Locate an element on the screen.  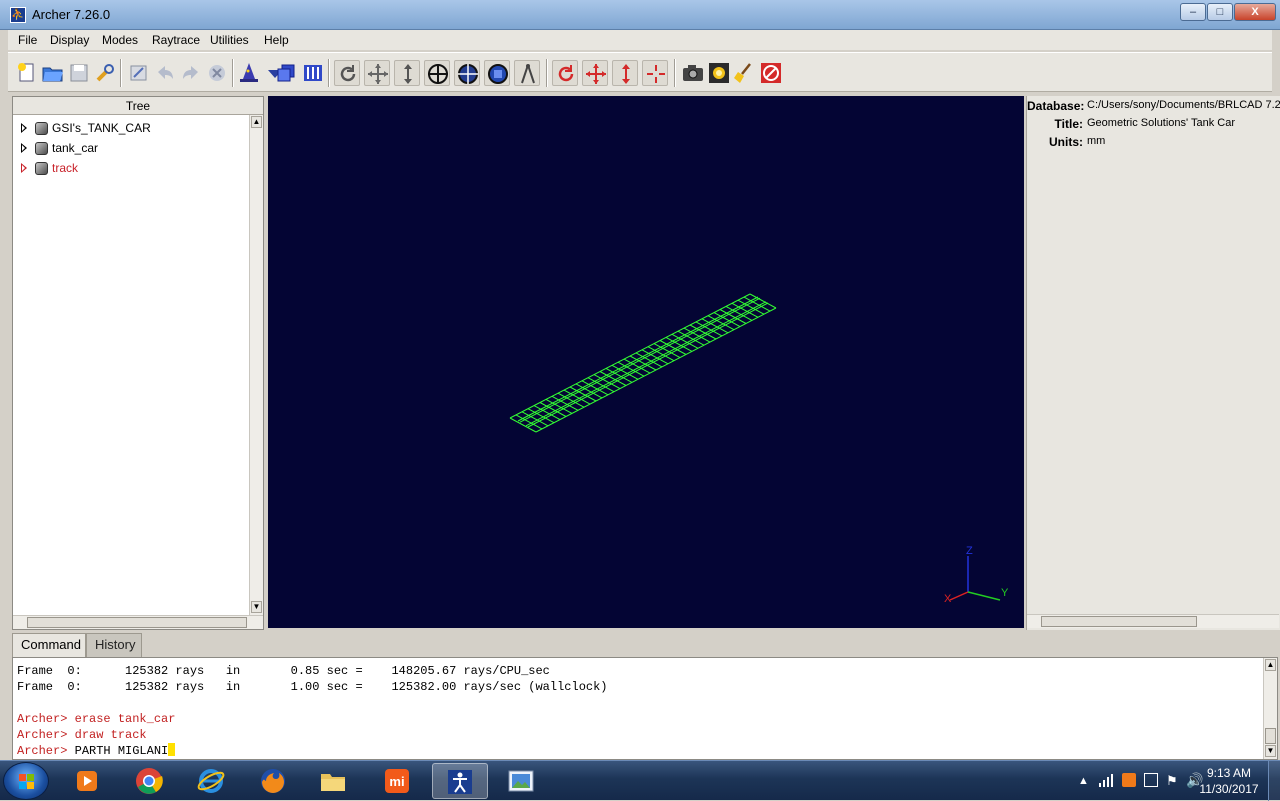
chrome-icon is located at coordinates (149, 781).